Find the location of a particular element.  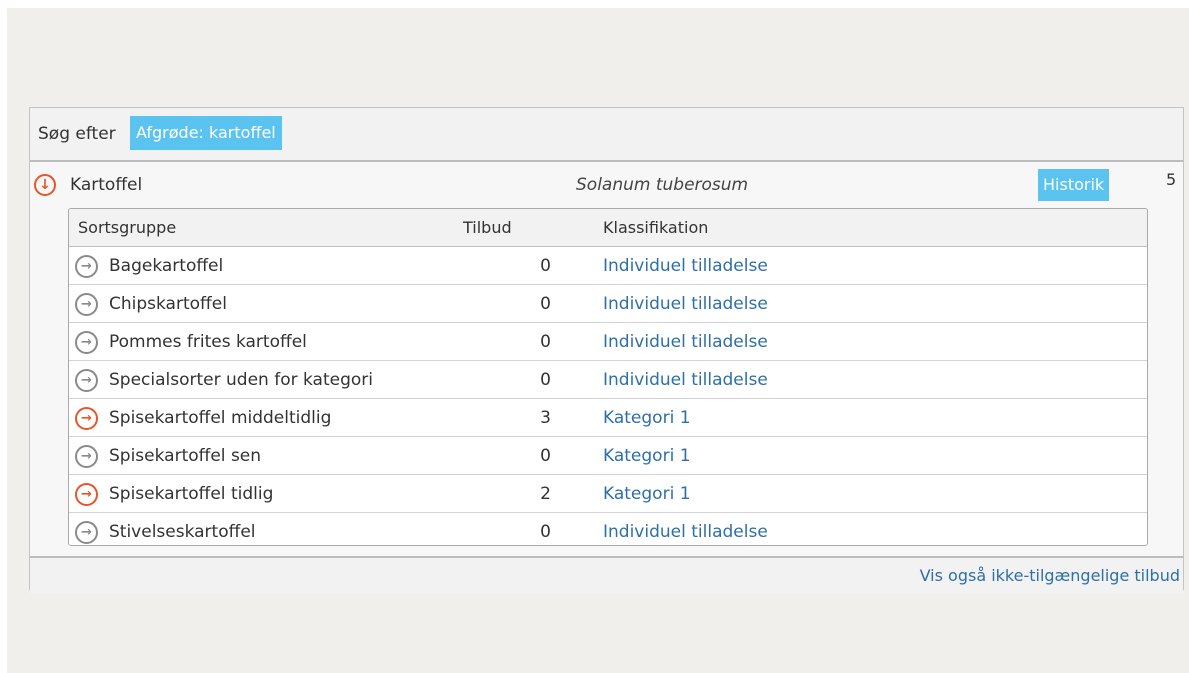

arrow-down-circle-icon: ↓ is located at coordinates (45, 185).